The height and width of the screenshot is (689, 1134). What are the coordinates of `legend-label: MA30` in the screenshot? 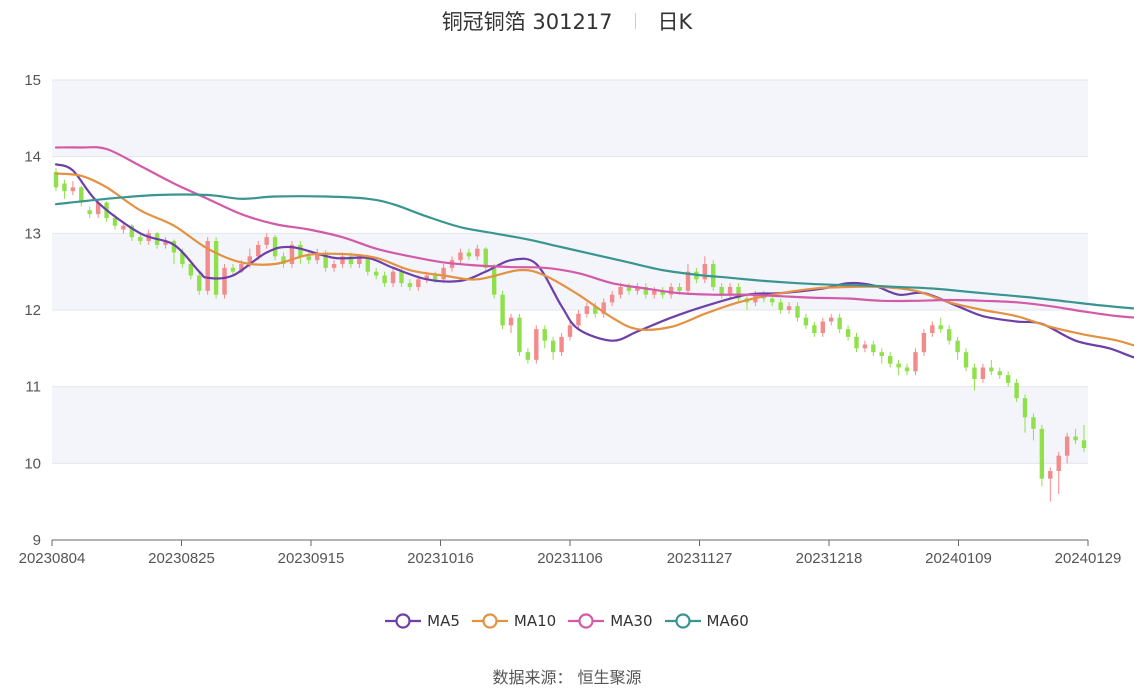 It's located at (631, 621).